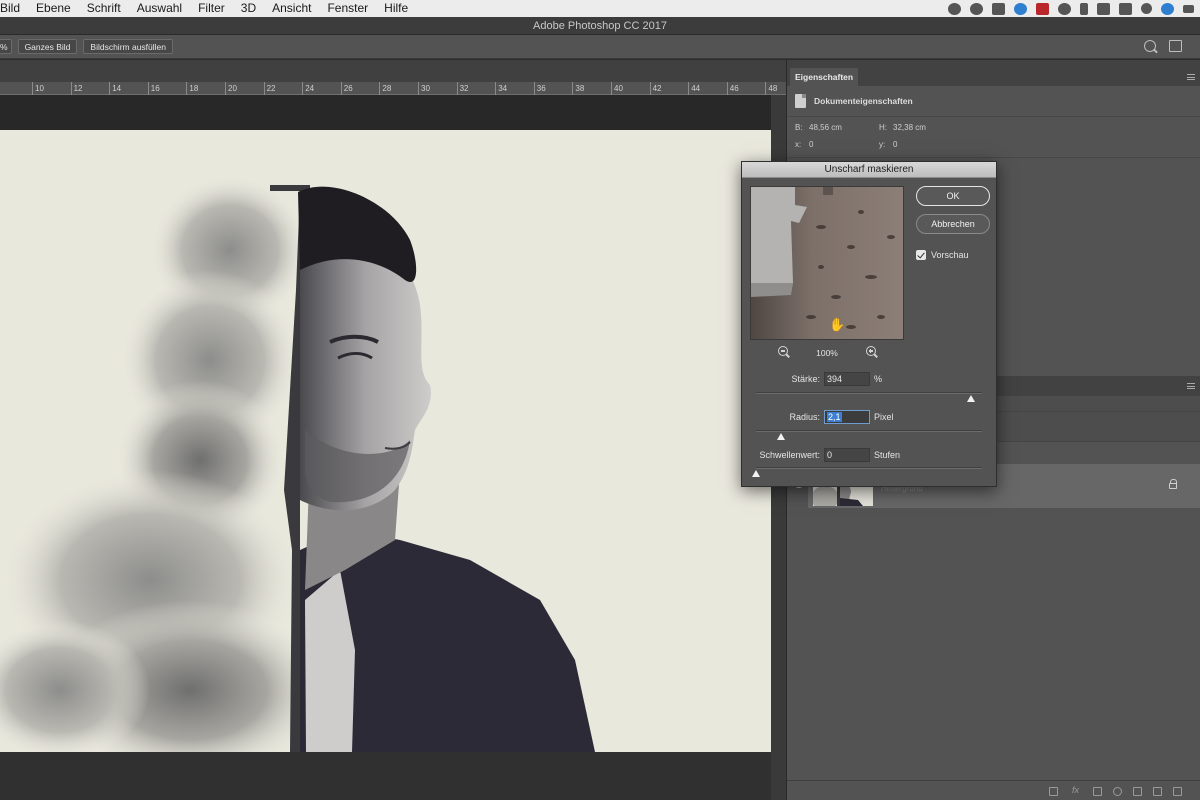 This screenshot has height=800, width=1200. I want to click on threshold-unit: Stufen, so click(887, 455).